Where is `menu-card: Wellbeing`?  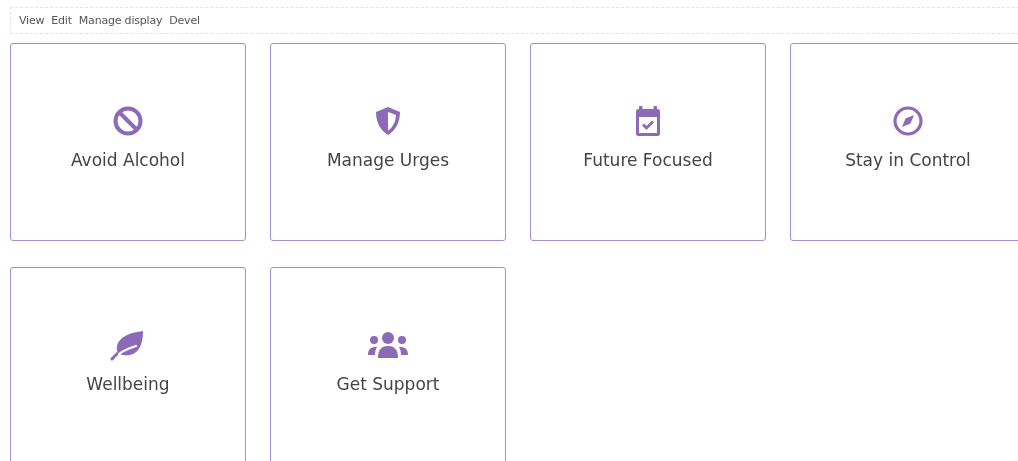 menu-card: Wellbeing is located at coordinates (128, 364).